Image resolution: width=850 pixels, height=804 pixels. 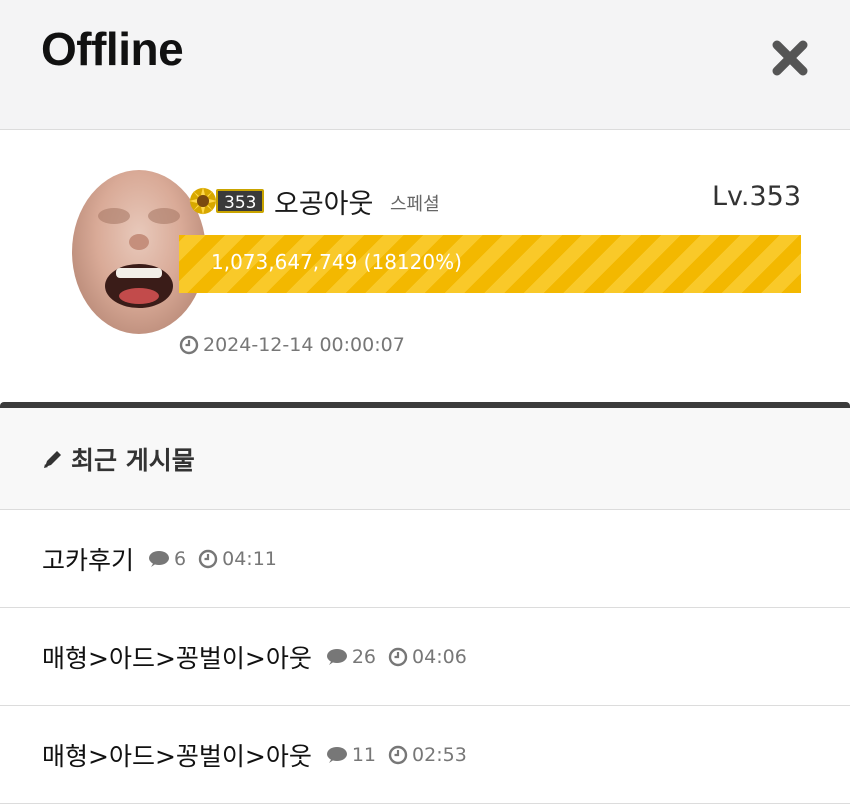 What do you see at coordinates (425, 459) in the screenshot?
I see `recent-posts-header: 최근 게시물` at bounding box center [425, 459].